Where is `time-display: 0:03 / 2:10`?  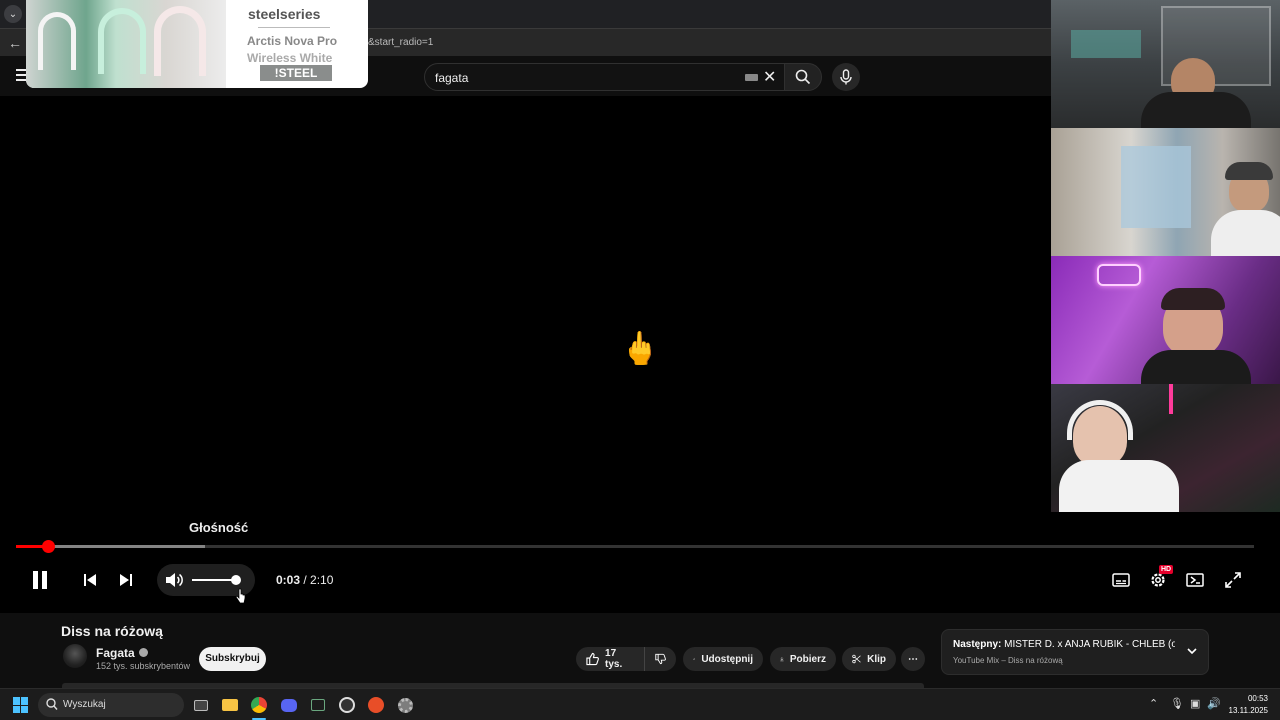
time-display: 0:03 / 2:10 is located at coordinates (304, 580).